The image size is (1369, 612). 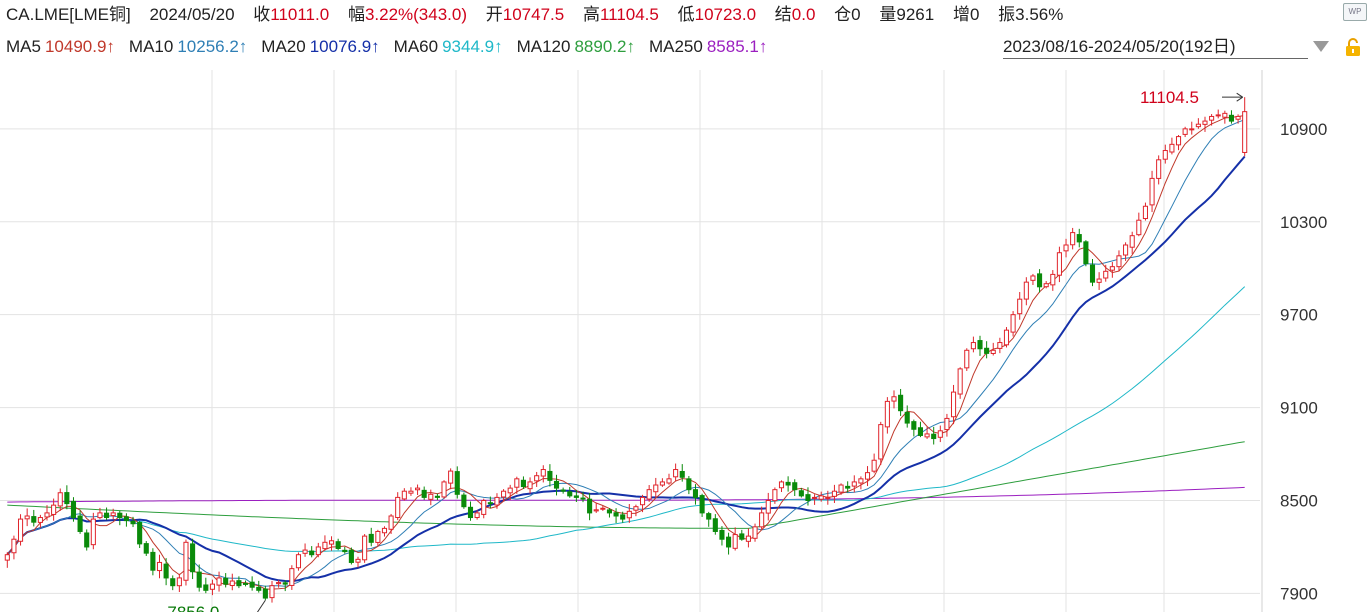 I want to click on low-value: 10723.0, so click(x=725, y=14).